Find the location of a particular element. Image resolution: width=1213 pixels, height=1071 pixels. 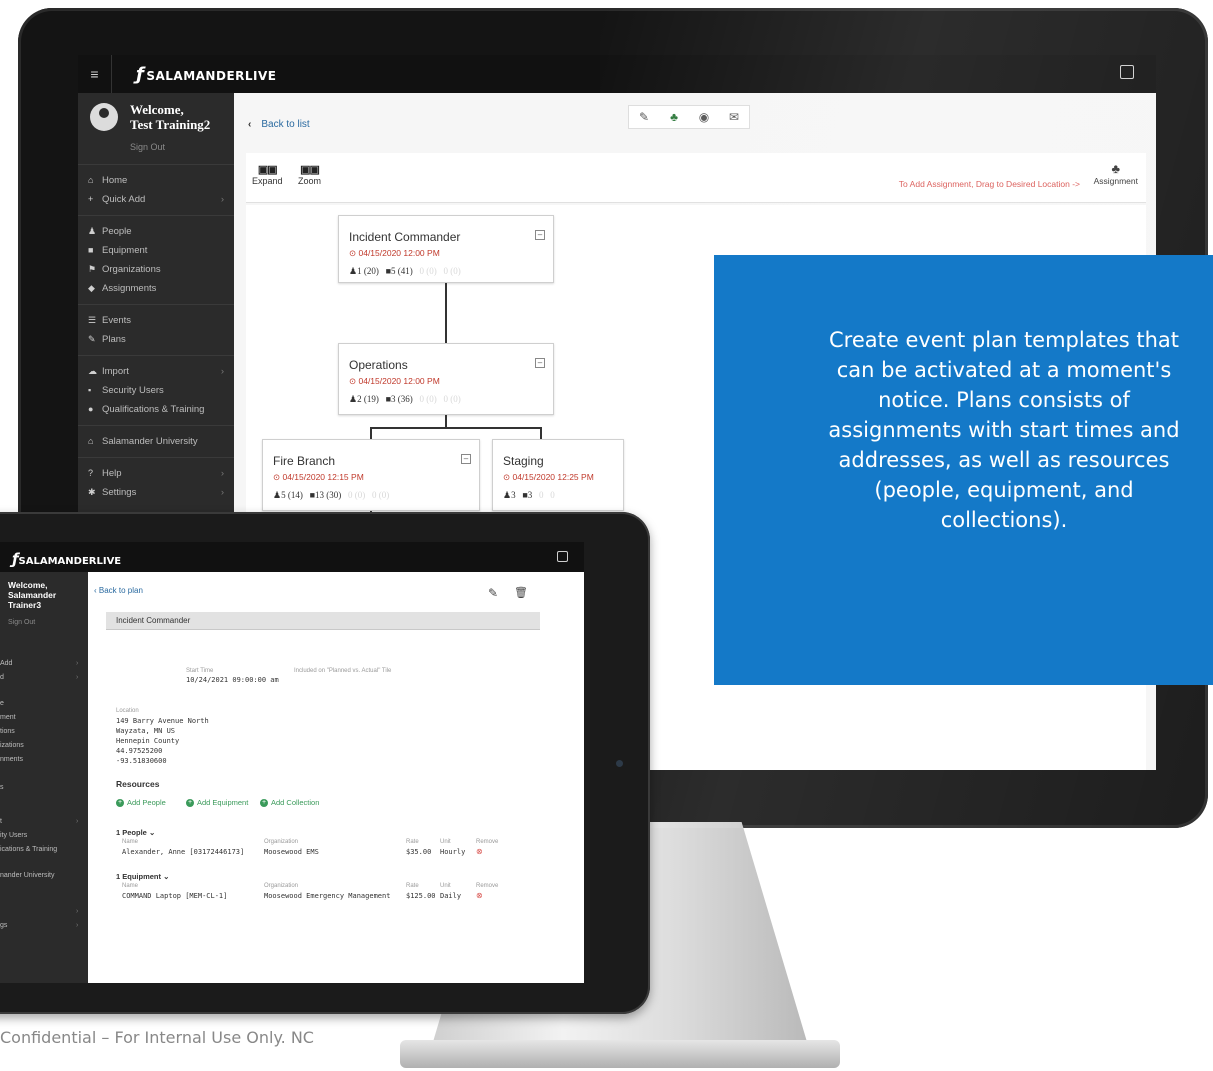

sidebar-item-import: ☁ Import › is located at coordinates (156, 371).